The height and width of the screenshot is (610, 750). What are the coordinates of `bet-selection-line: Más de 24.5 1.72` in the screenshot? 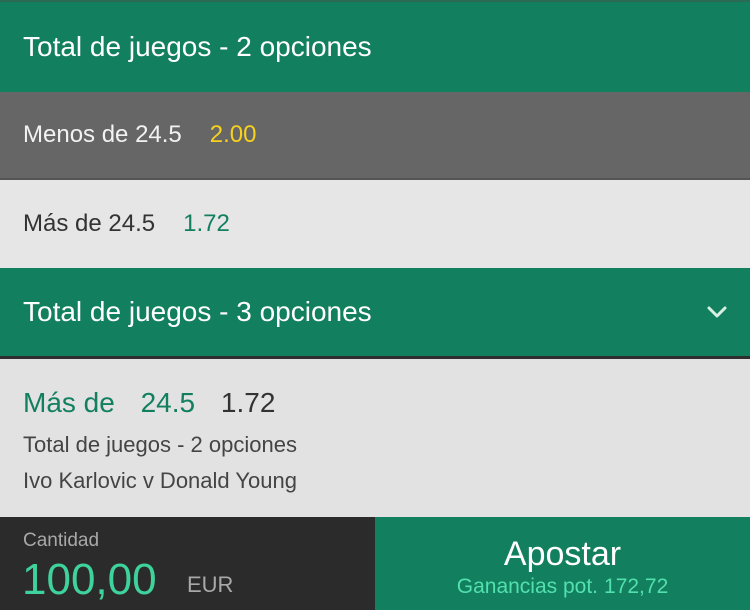 It's located at (149, 403).